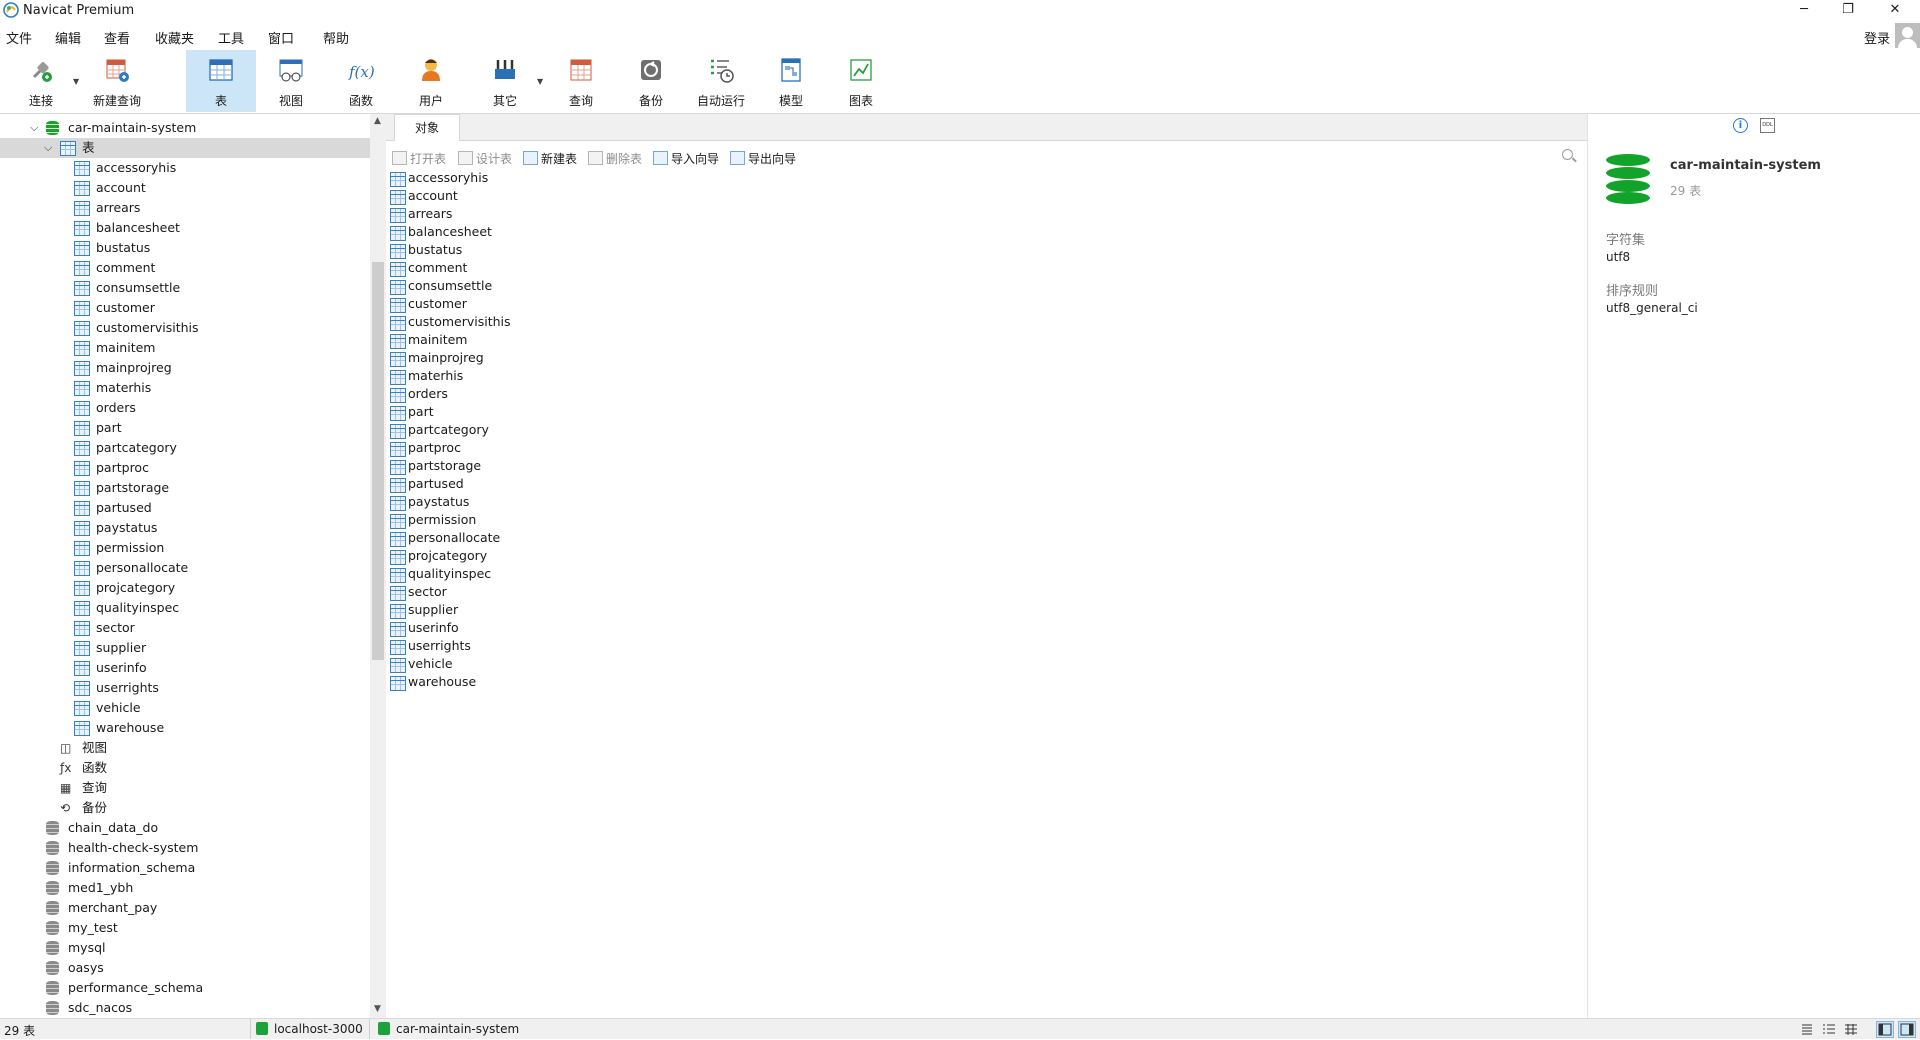 This screenshot has width=1920, height=1040. What do you see at coordinates (1907, 35) in the screenshot?
I see `avatar-icon` at bounding box center [1907, 35].